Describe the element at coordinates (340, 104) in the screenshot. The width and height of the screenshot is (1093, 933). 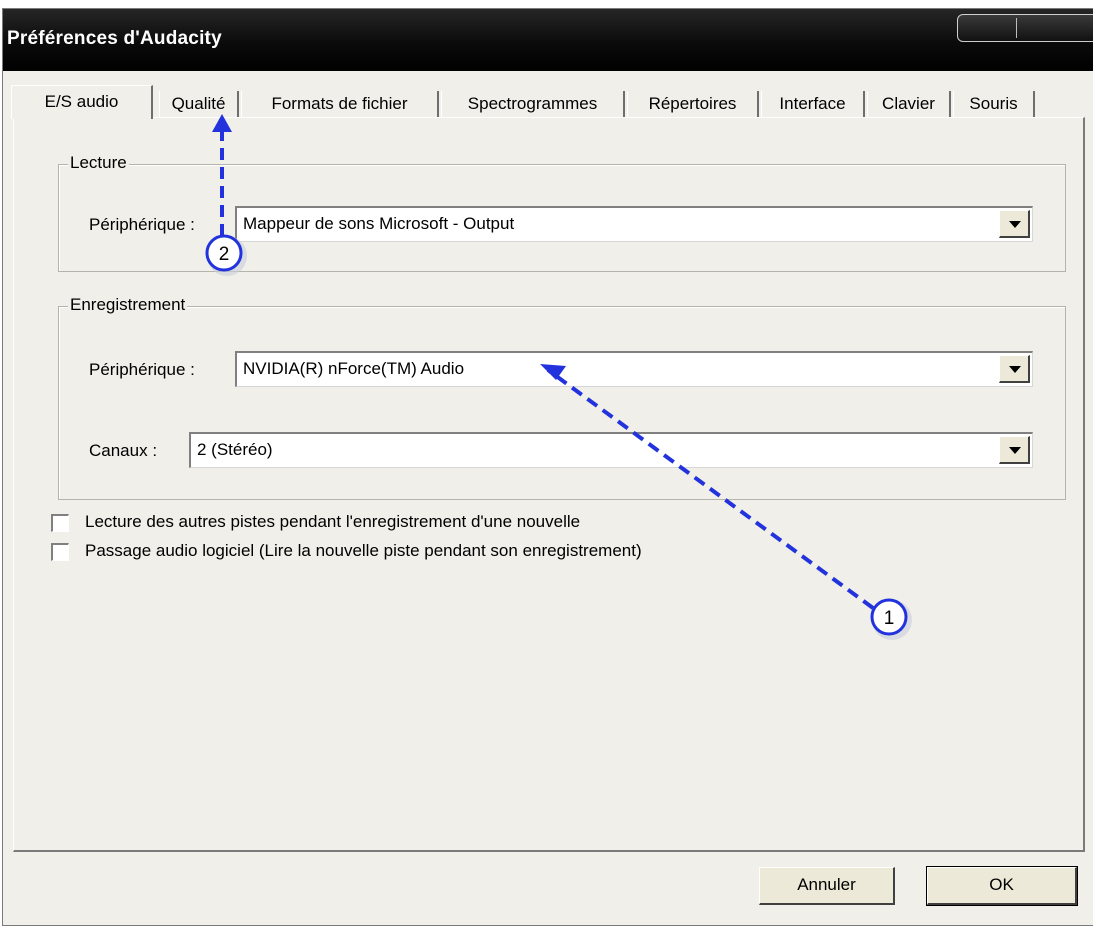
I see `tab-formats-de-fichier: Formats de fichier` at that location.